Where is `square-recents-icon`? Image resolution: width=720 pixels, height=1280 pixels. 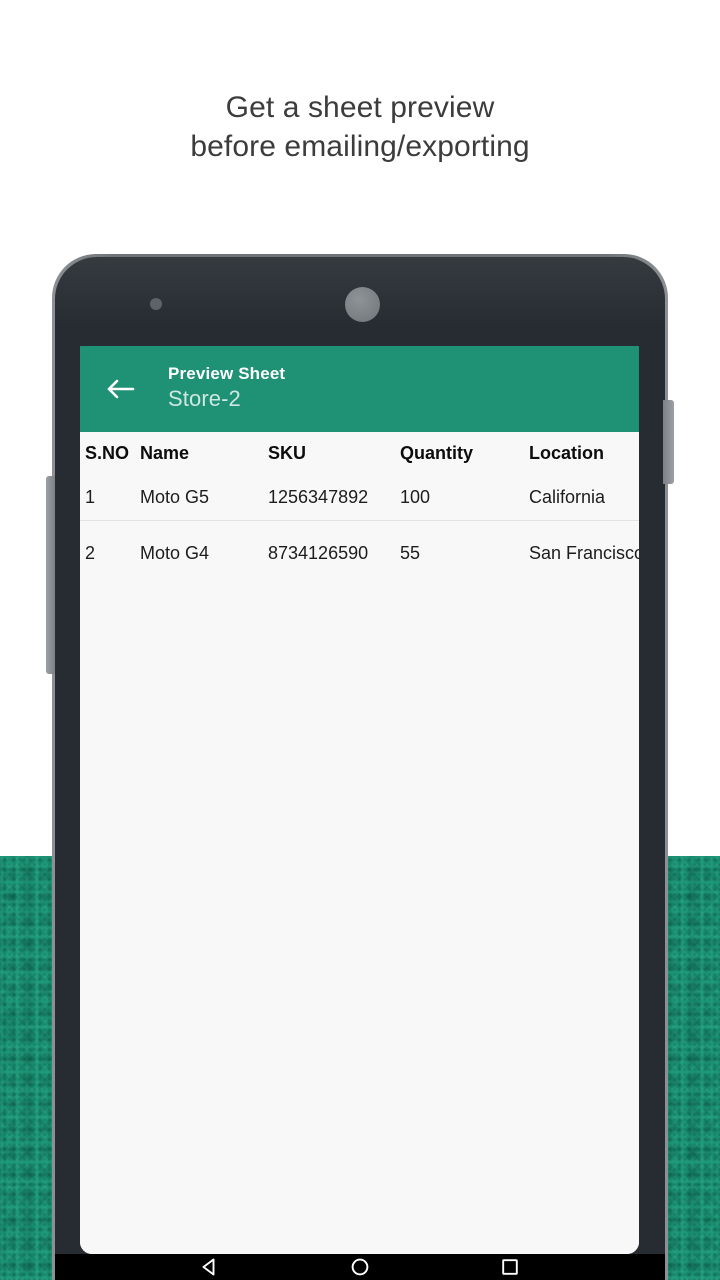
square-recents-icon is located at coordinates (510, 1268).